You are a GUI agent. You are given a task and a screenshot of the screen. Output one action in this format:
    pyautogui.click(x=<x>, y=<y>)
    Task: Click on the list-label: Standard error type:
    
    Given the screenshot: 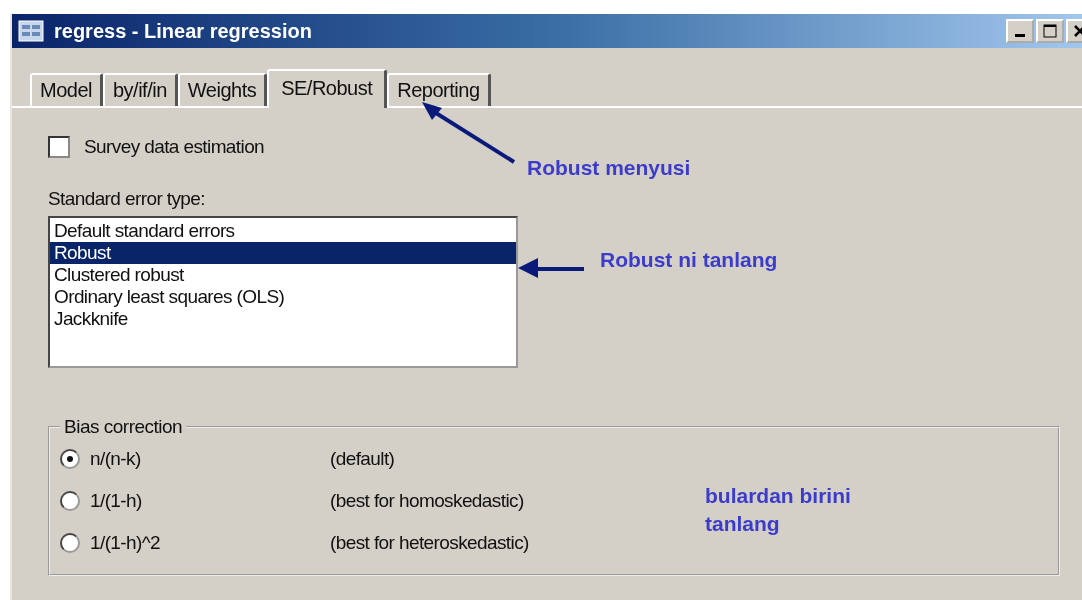 What is the action you would take?
    pyautogui.click(x=127, y=199)
    